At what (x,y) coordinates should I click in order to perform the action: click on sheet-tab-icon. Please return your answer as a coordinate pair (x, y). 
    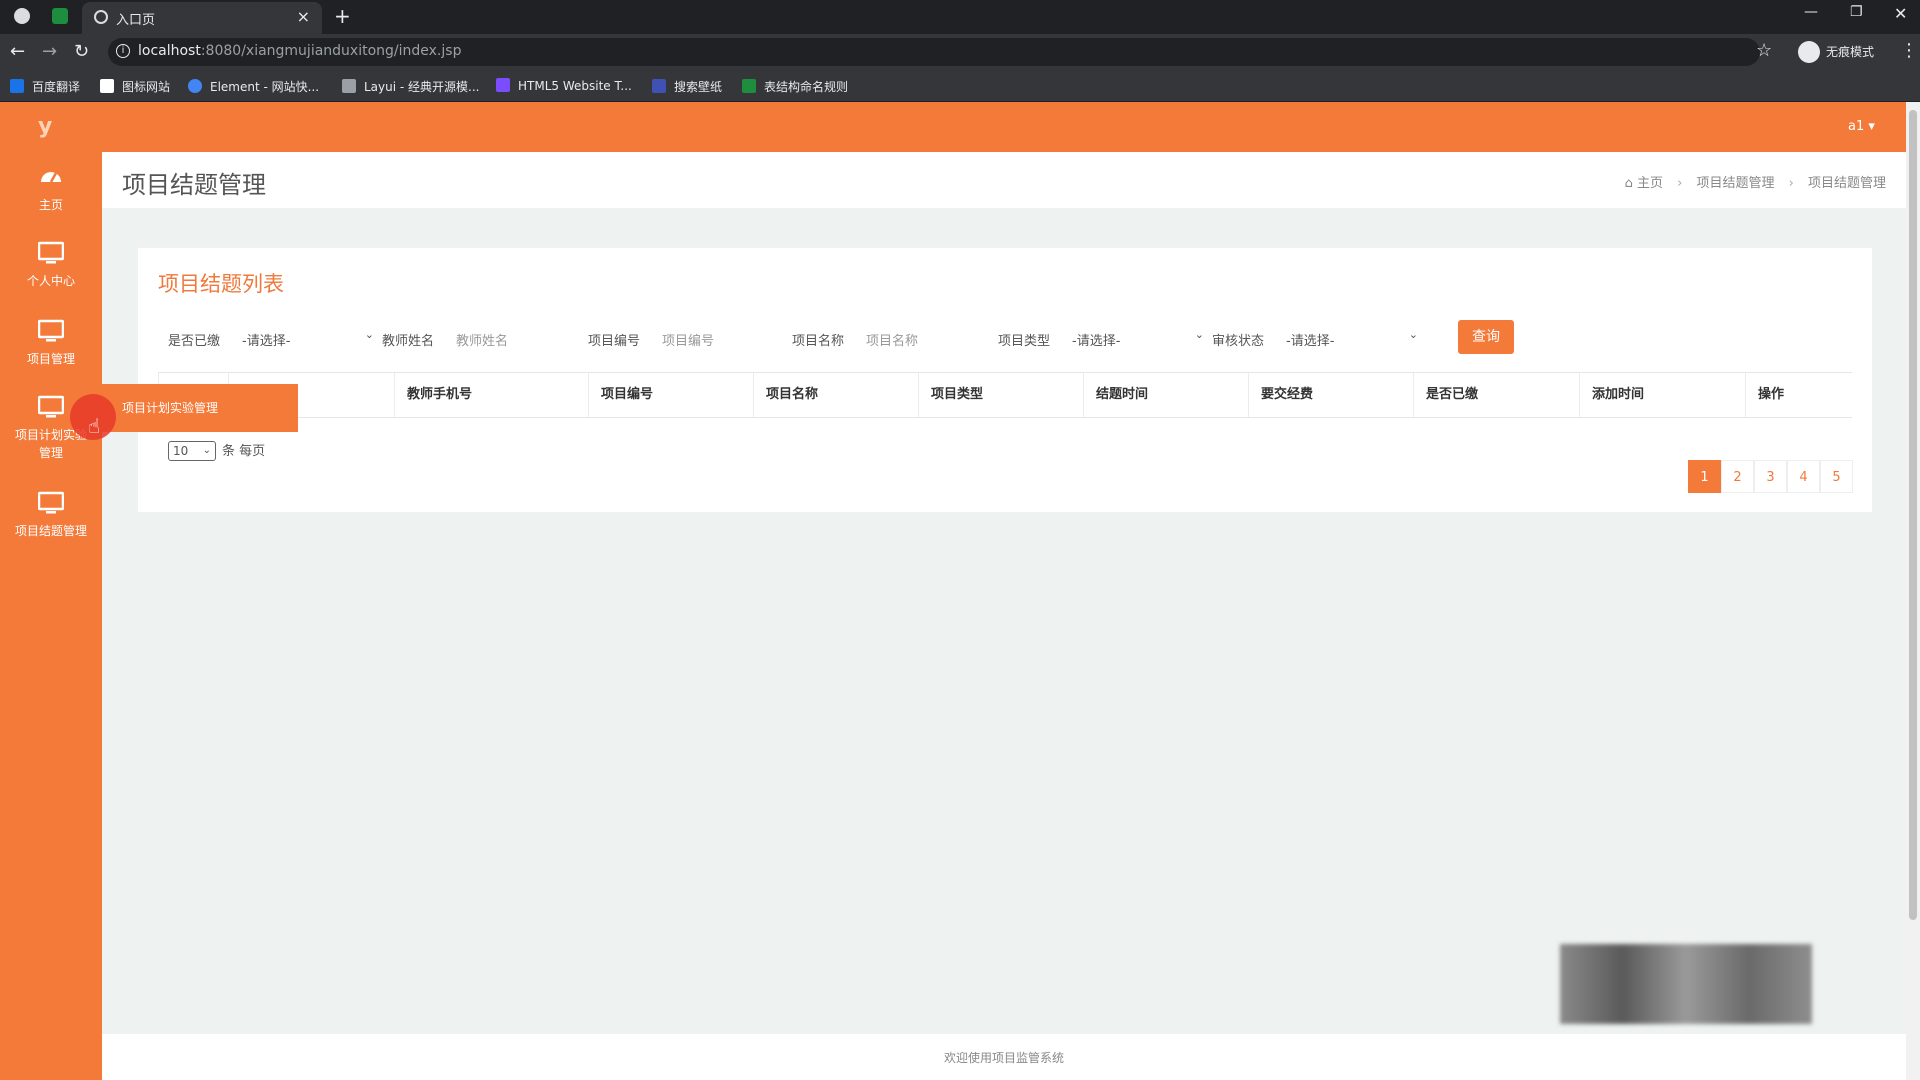
    Looking at the image, I should click on (60, 16).